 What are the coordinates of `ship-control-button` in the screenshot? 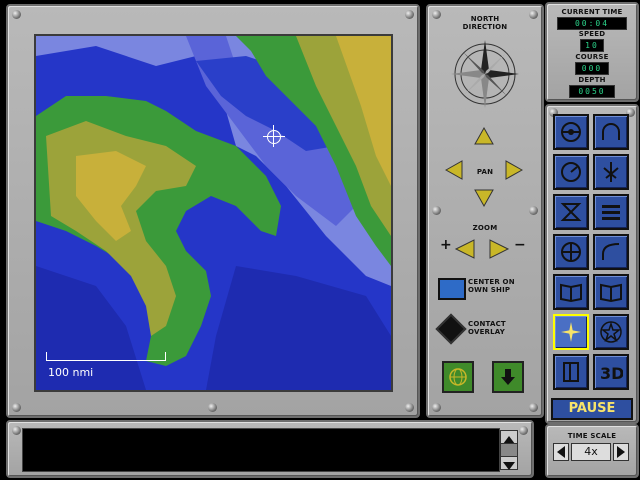 It's located at (611, 252).